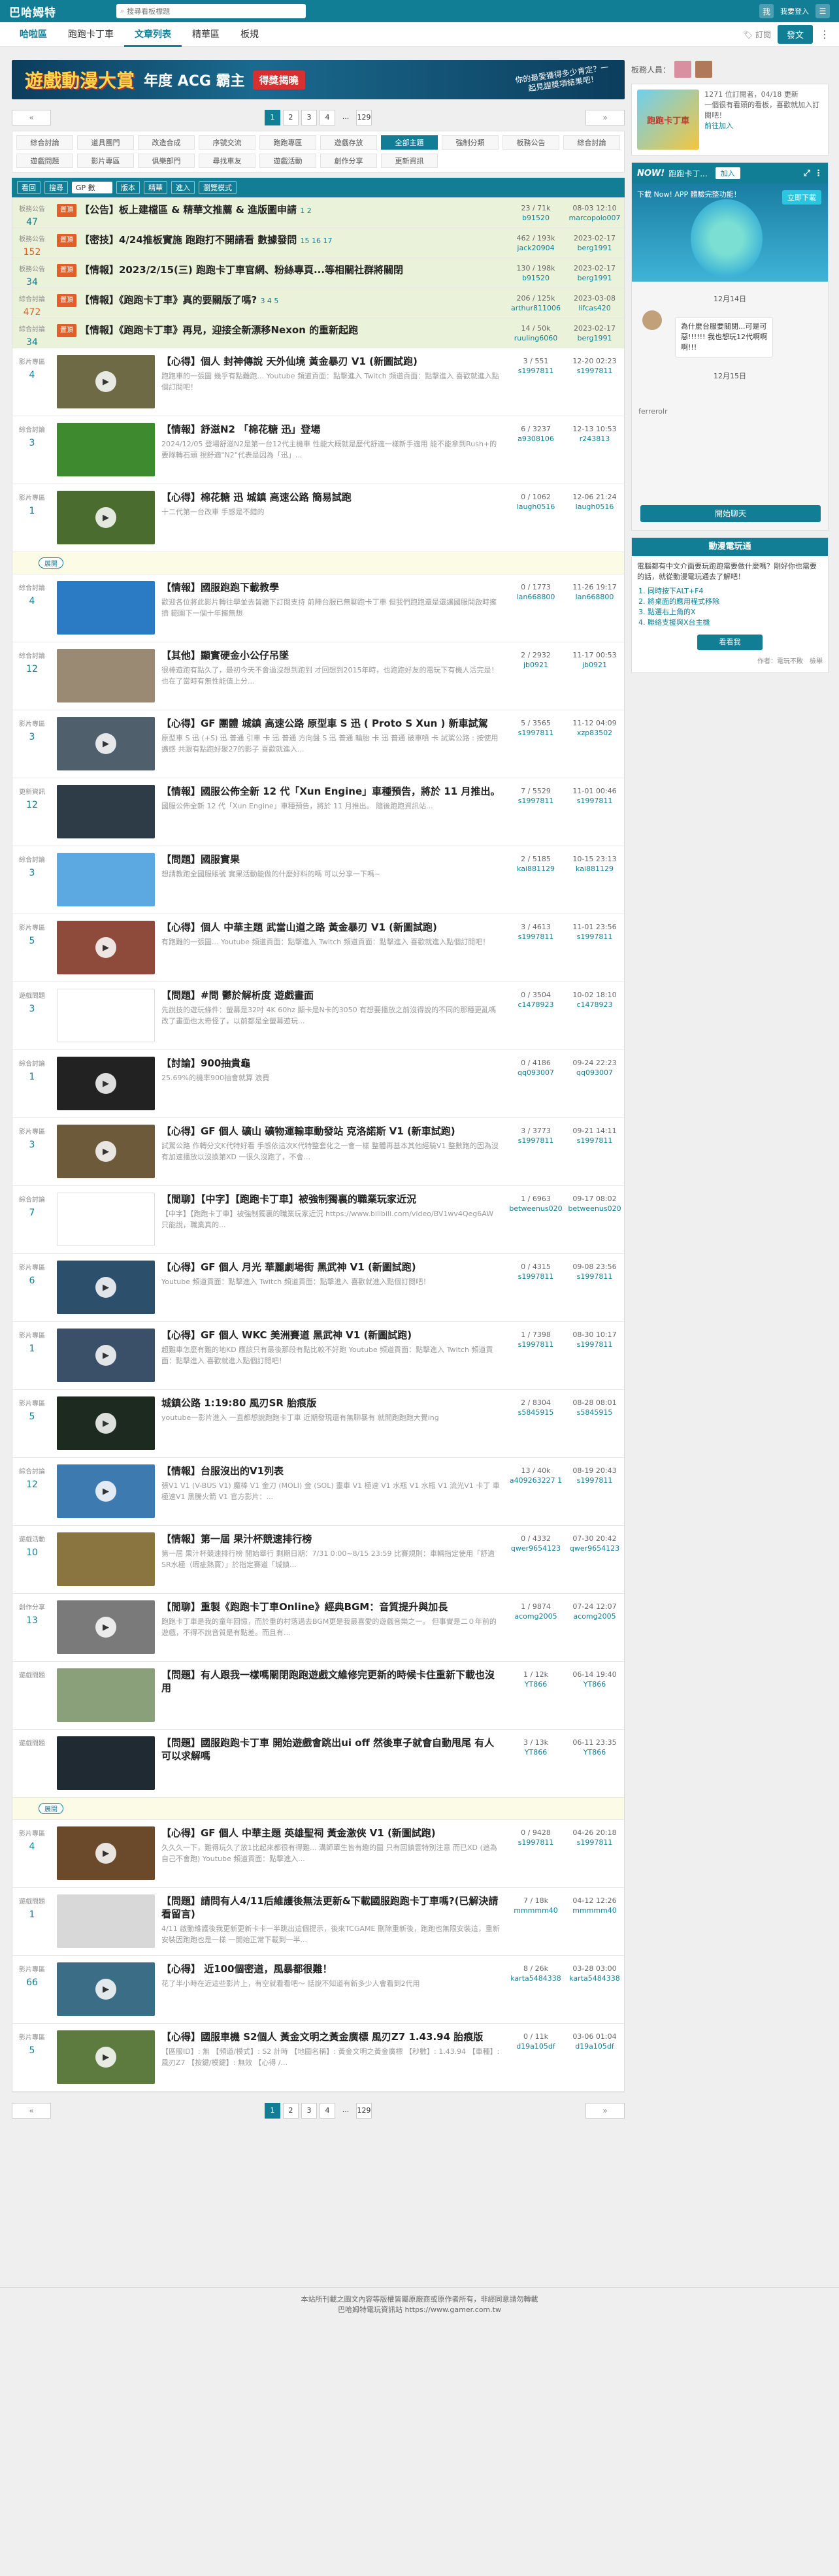 The image size is (839, 2576). I want to click on page-link: 2, so click(291, 2111).